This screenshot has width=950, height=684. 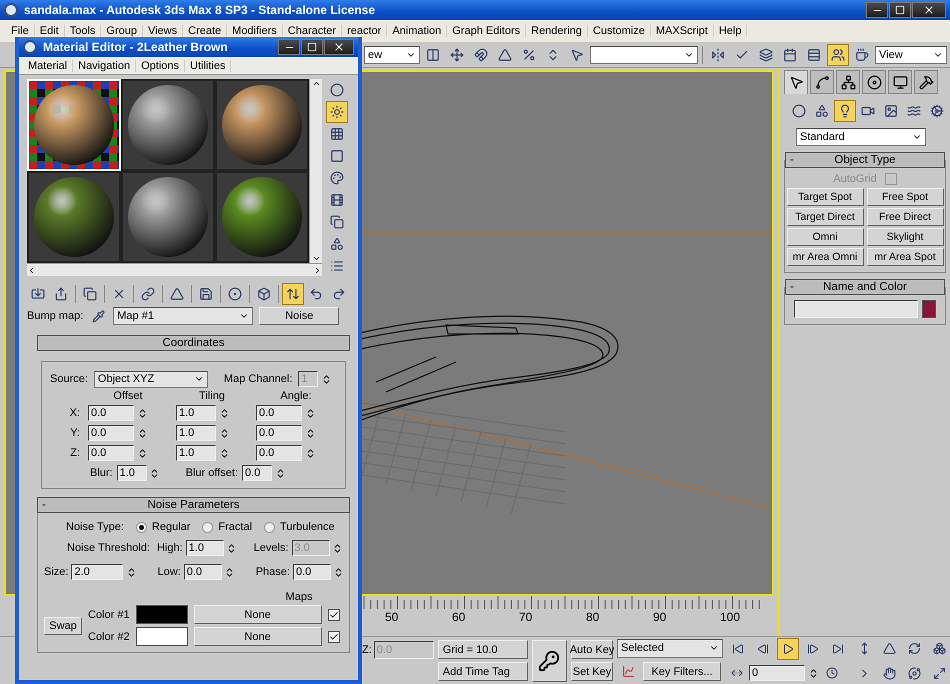 I want to click on light-type-button: Target Direct, so click(x=825, y=217).